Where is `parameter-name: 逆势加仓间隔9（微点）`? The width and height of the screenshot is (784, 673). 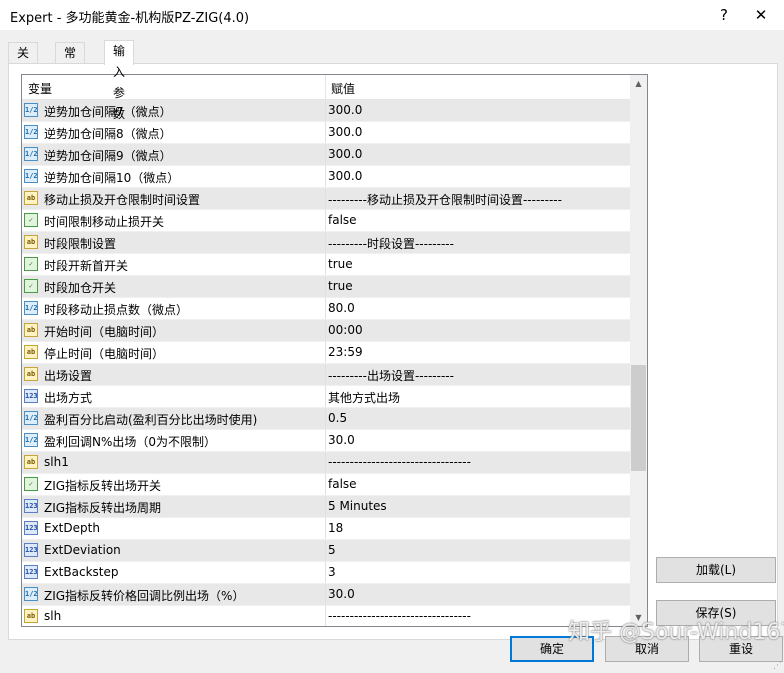 parameter-name: 逆势加仓间隔9（微点） is located at coordinates (108, 156).